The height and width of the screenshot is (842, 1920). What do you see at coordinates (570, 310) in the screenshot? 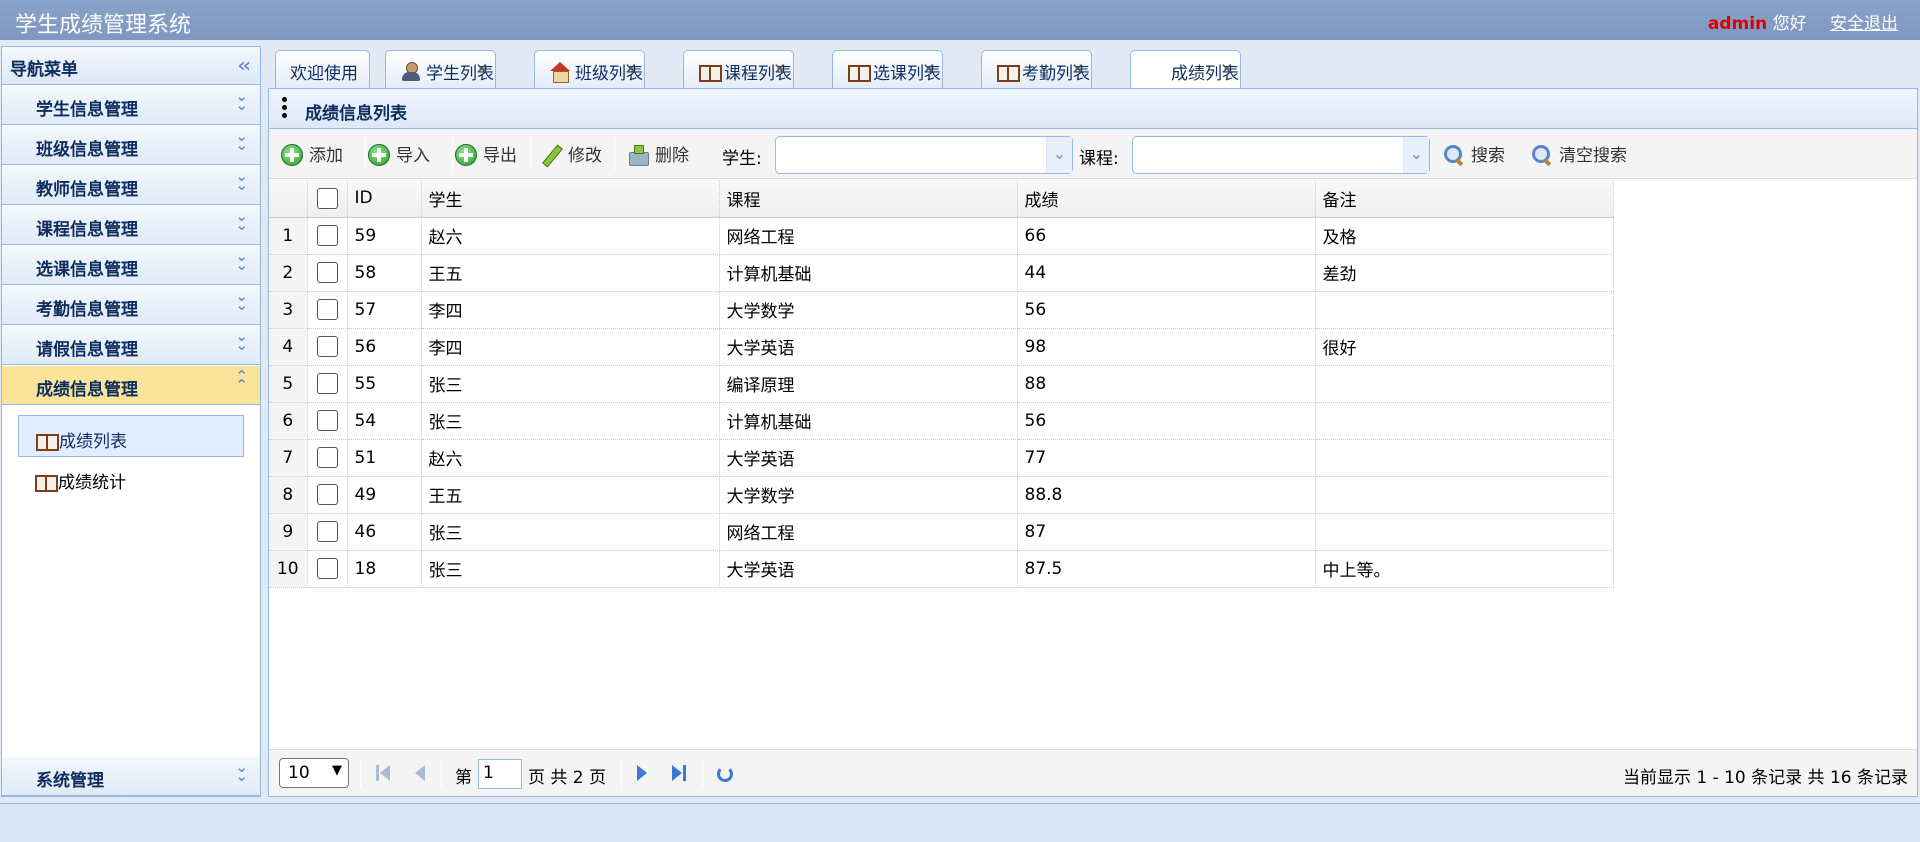
I see `cell-student: 李四` at bounding box center [570, 310].